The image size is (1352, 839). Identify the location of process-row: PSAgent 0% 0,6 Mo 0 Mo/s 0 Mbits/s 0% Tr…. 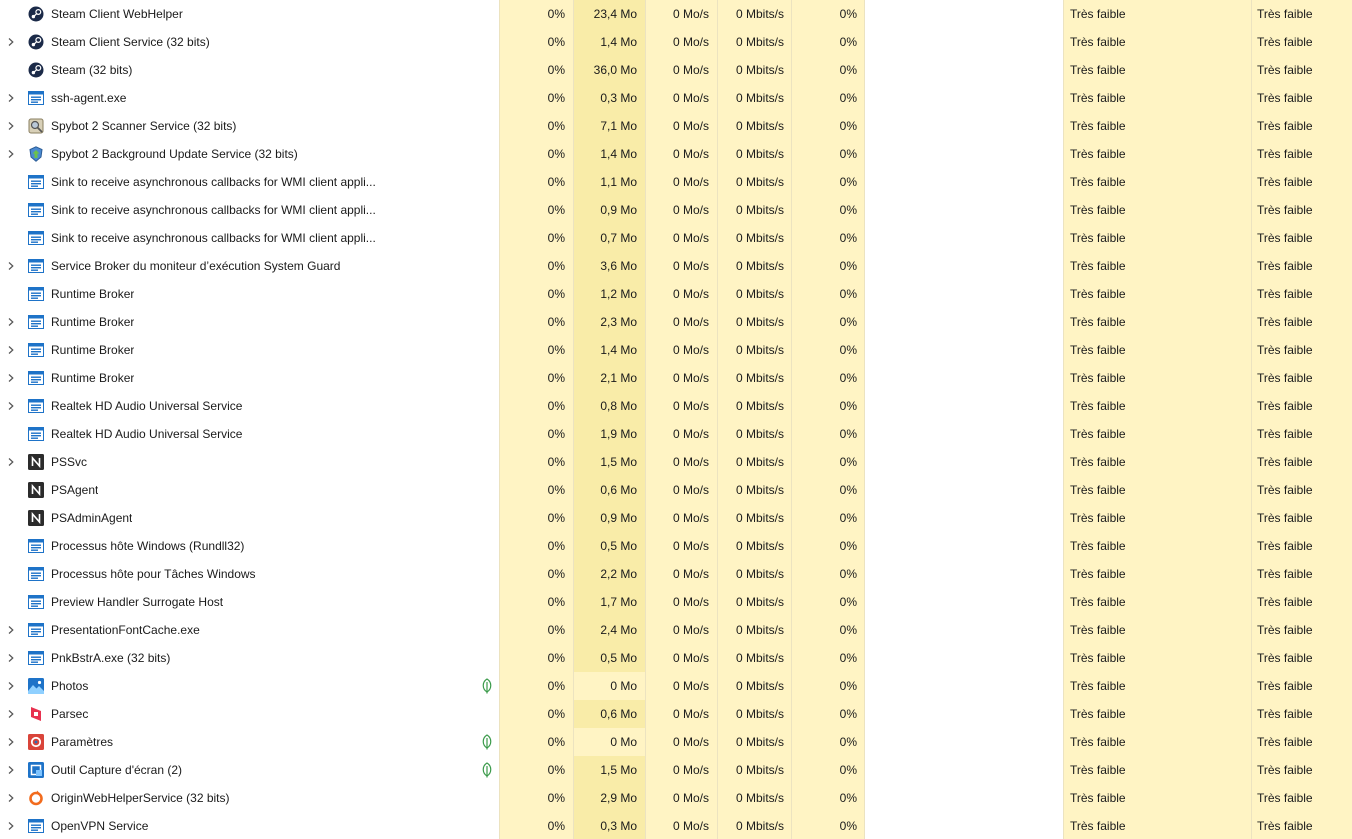
(676, 490).